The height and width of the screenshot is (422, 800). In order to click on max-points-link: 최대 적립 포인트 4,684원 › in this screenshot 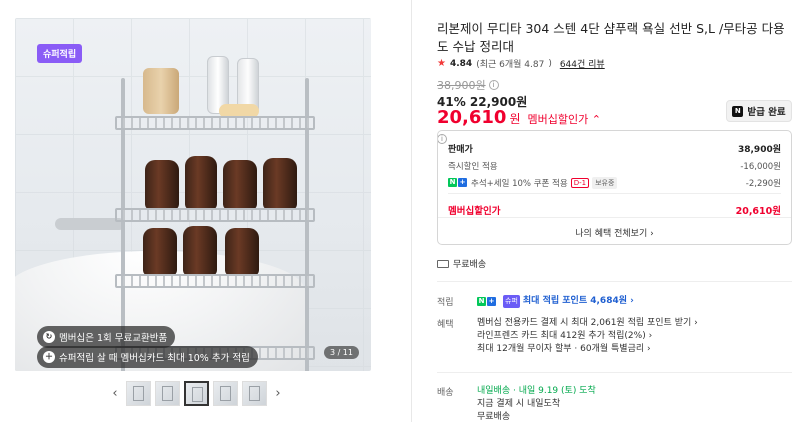, I will do `click(578, 301)`.